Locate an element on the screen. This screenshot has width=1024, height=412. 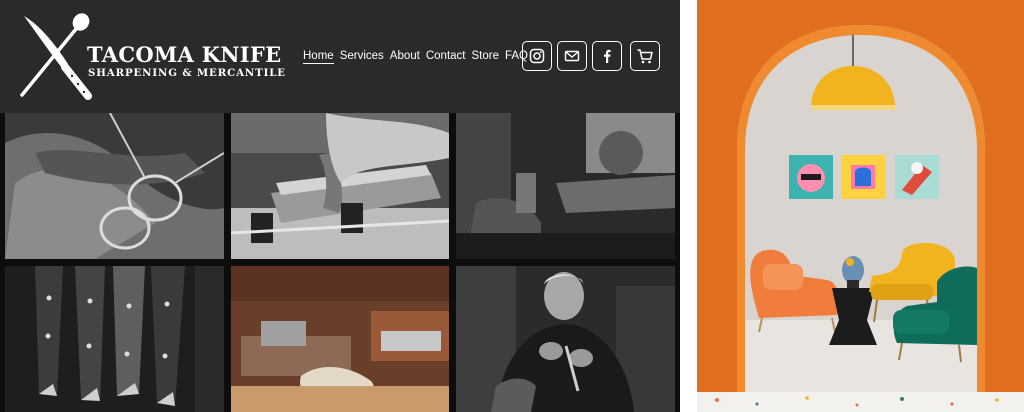
social-links is located at coordinates (572, 56).